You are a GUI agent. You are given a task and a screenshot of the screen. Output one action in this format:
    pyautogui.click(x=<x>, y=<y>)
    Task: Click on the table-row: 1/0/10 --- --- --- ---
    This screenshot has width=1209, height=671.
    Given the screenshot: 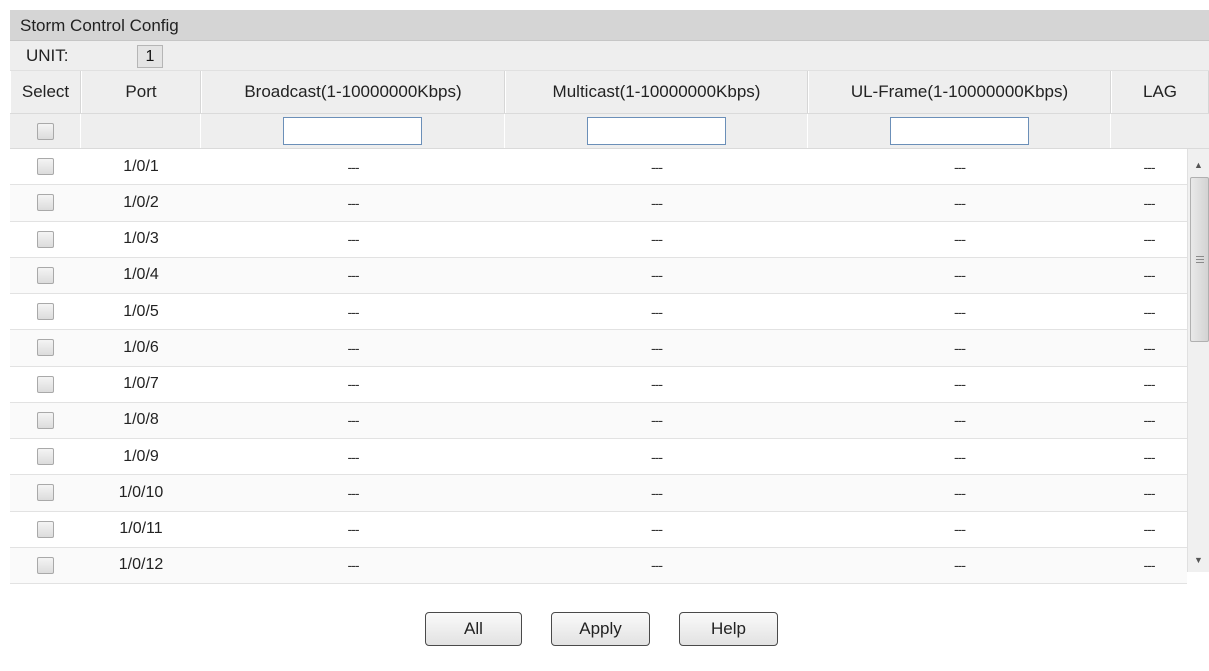 What is the action you would take?
    pyautogui.click(x=598, y=493)
    